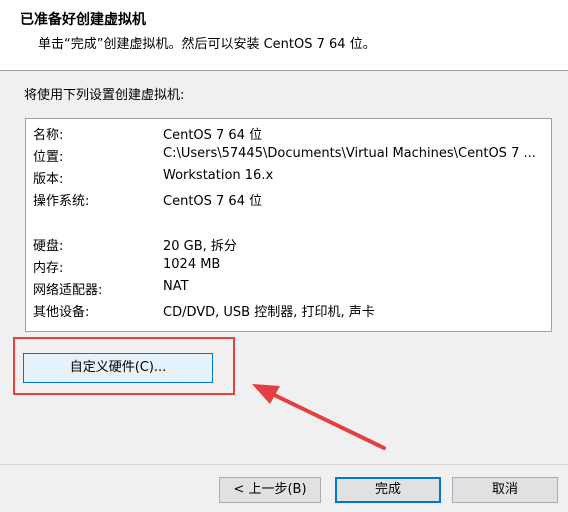  What do you see at coordinates (288, 265) in the screenshot?
I see `summary-row-memory: 内存: 1024 MB` at bounding box center [288, 265].